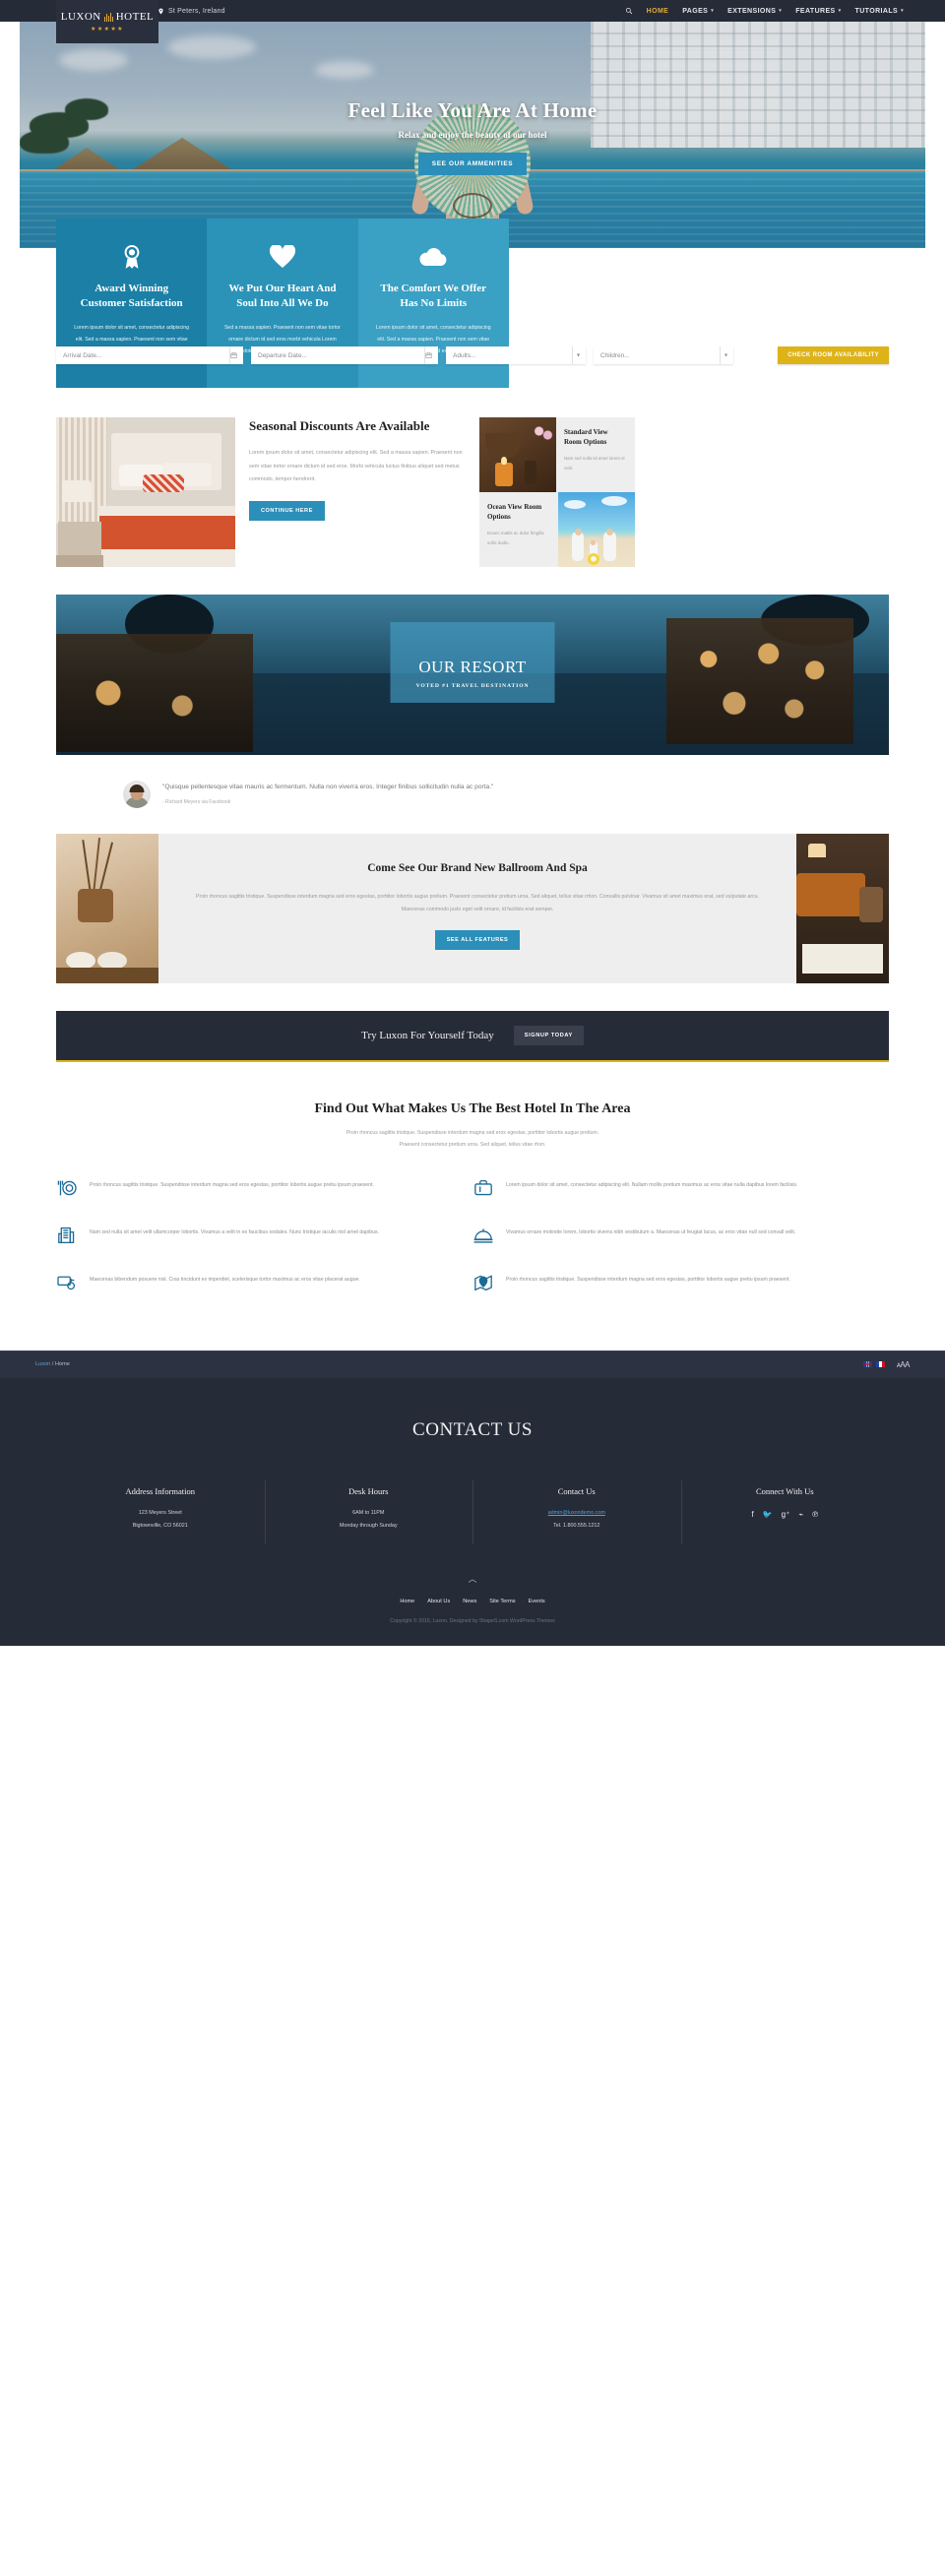 The image size is (945, 2576). Describe the element at coordinates (879, 11) in the screenshot. I see `nav-item-tutorials: TUTORIALS ▾` at that location.